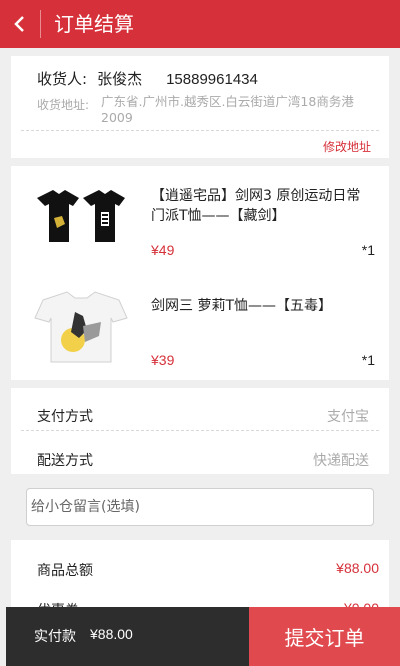  I want to click on receiver-row: 收货人: 张俊杰 15889961434, so click(152, 78).